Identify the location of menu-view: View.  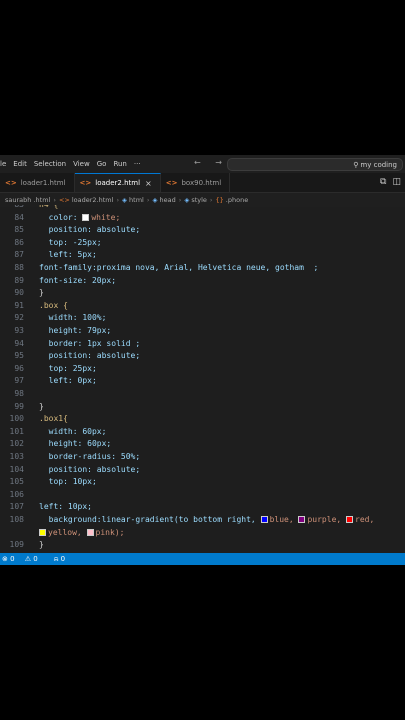
(81, 164).